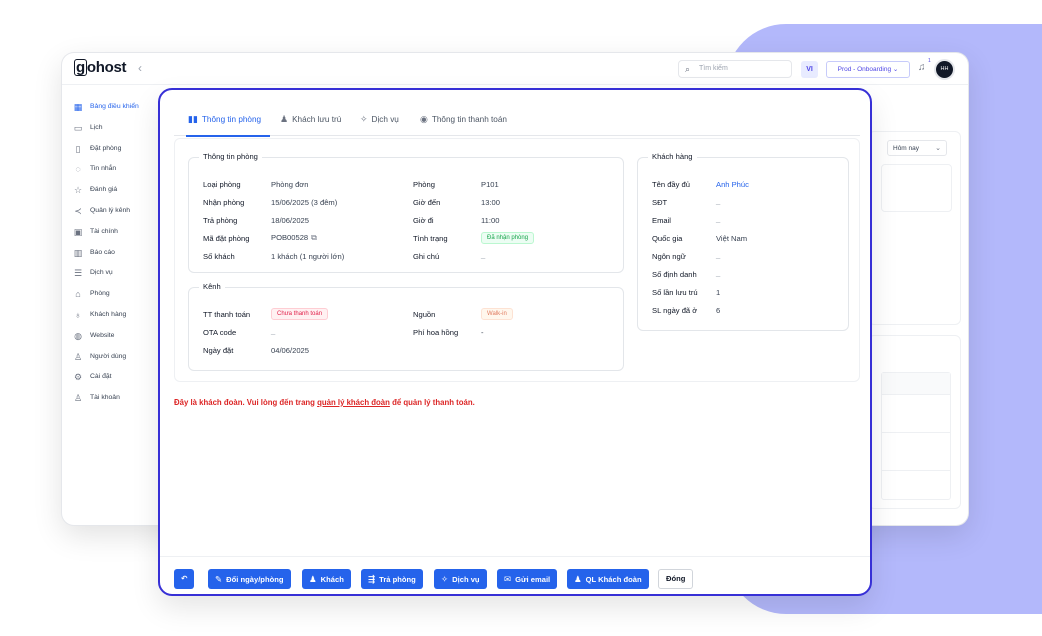 Image resolution: width=1042 pixels, height=636 pixels. Describe the element at coordinates (78, 356) in the screenshot. I see `users-icon: ♙` at that location.